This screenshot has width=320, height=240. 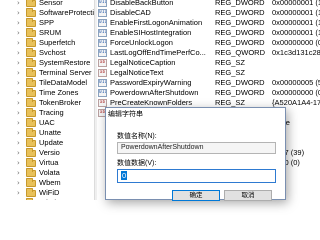 What do you see at coordinates (66, 12) in the screenshot?
I see `tree-item-label: SoftwareProtecti` at bounding box center [66, 12].